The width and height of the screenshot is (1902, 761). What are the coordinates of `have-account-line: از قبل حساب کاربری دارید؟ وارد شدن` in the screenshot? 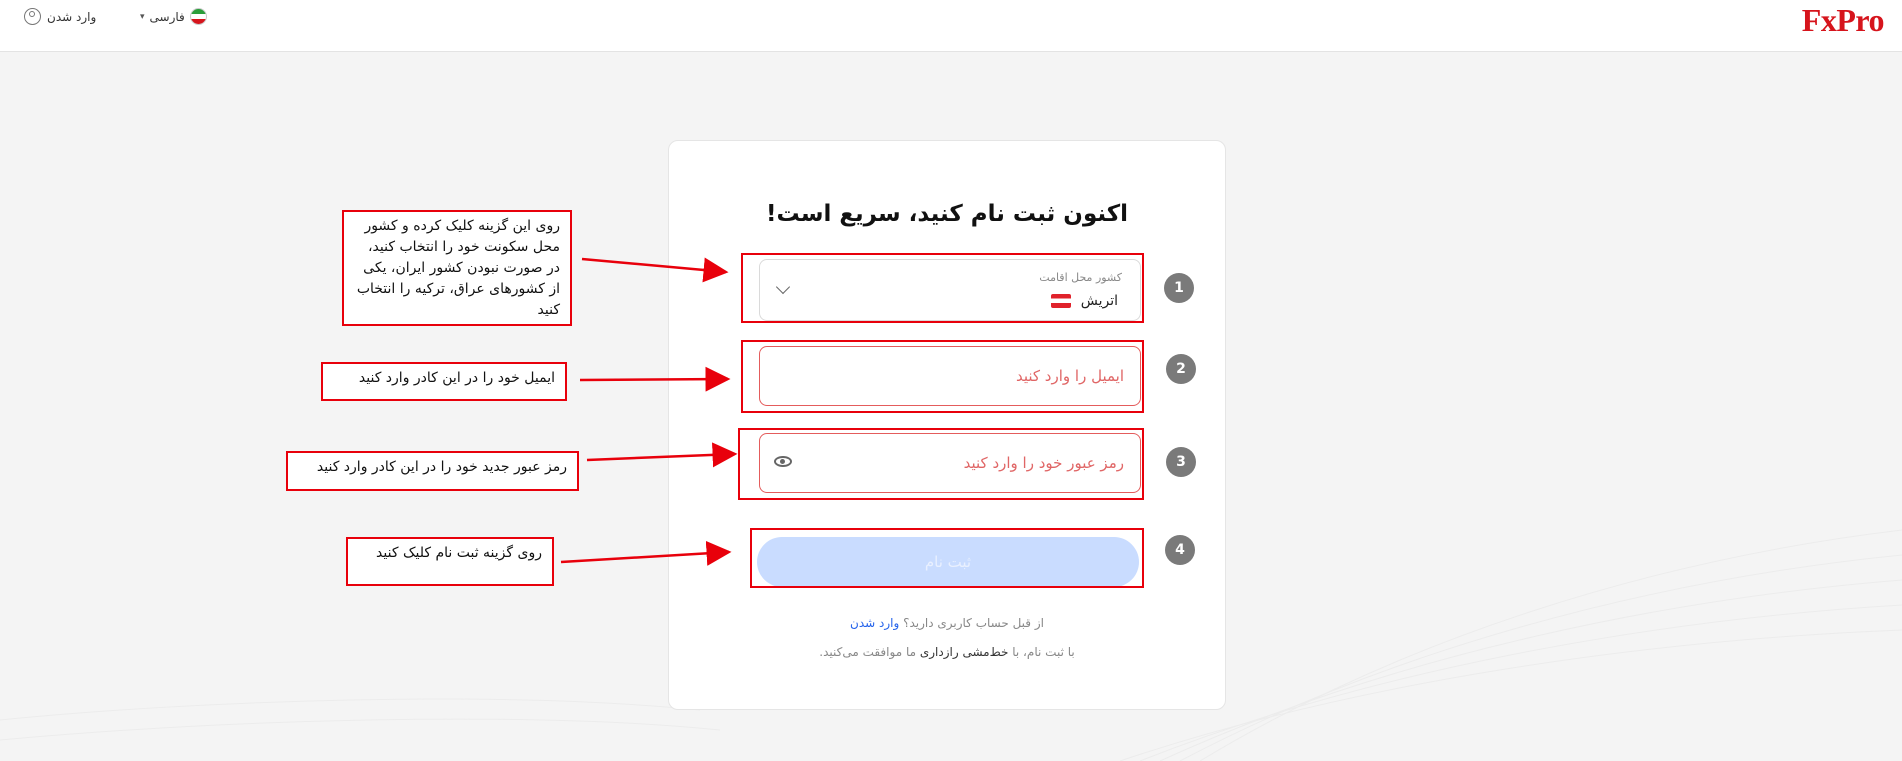 It's located at (947, 623).